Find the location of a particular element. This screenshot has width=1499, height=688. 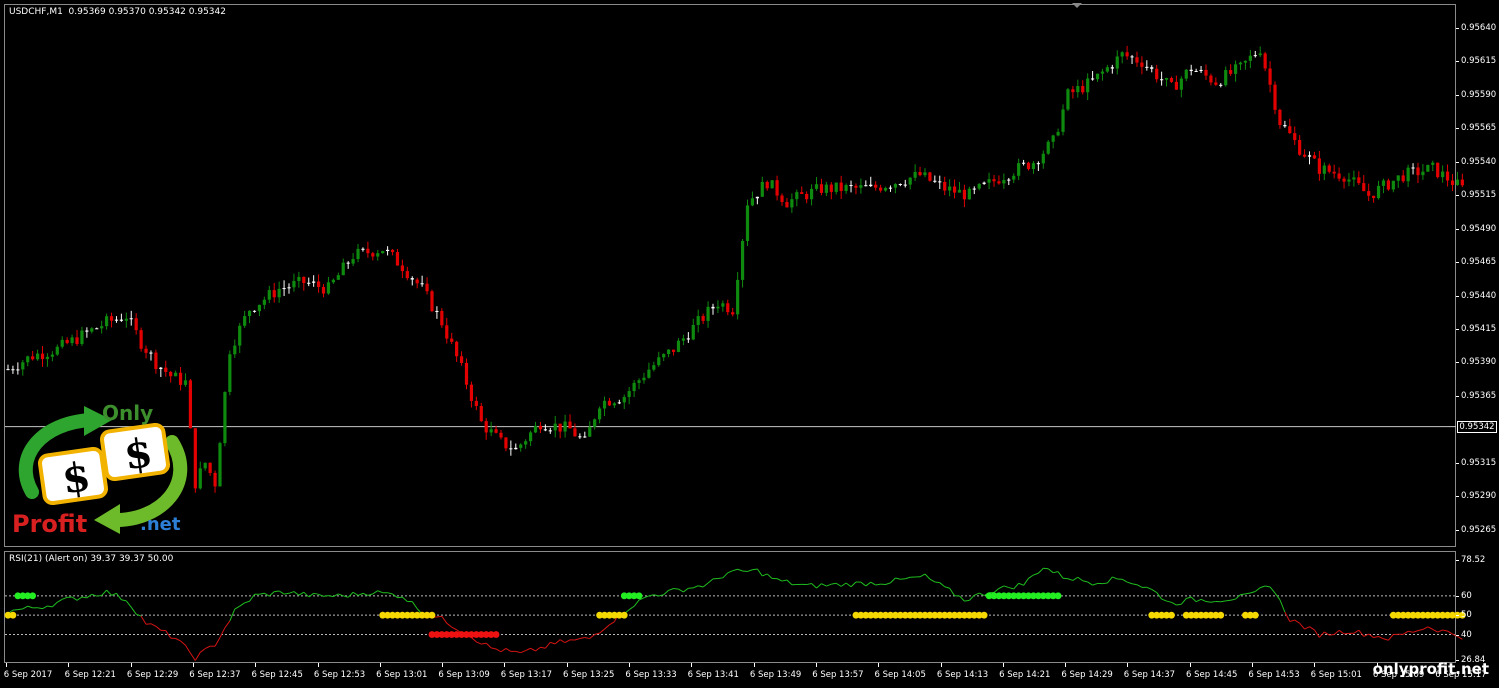

time-tick-label: 6 Sep 13:57 is located at coordinates (838, 675).